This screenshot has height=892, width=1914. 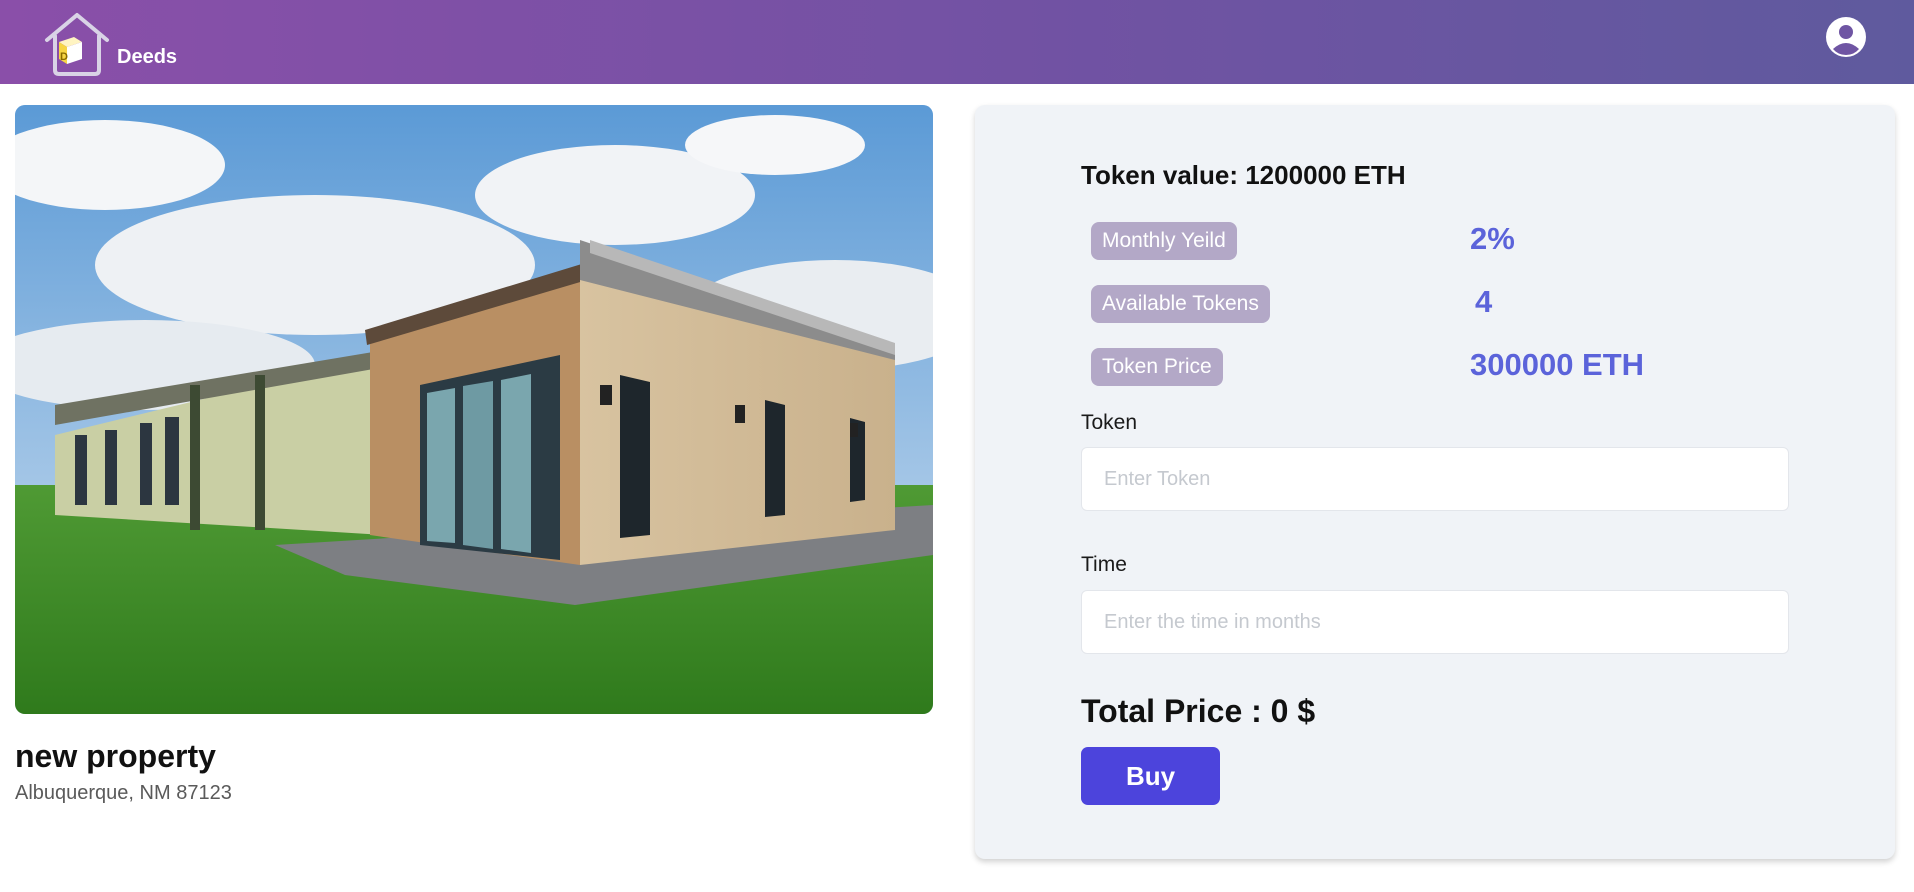 I want to click on available-tokens-badge: Available Tokens, so click(x=1180, y=304).